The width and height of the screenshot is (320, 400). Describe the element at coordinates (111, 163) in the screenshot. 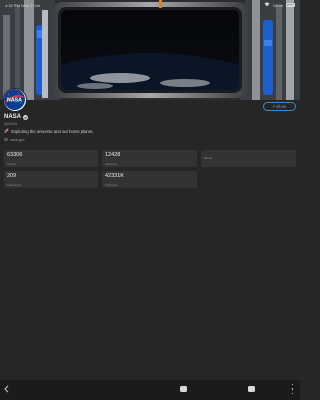

I see `stat-label: Favorites` at that location.